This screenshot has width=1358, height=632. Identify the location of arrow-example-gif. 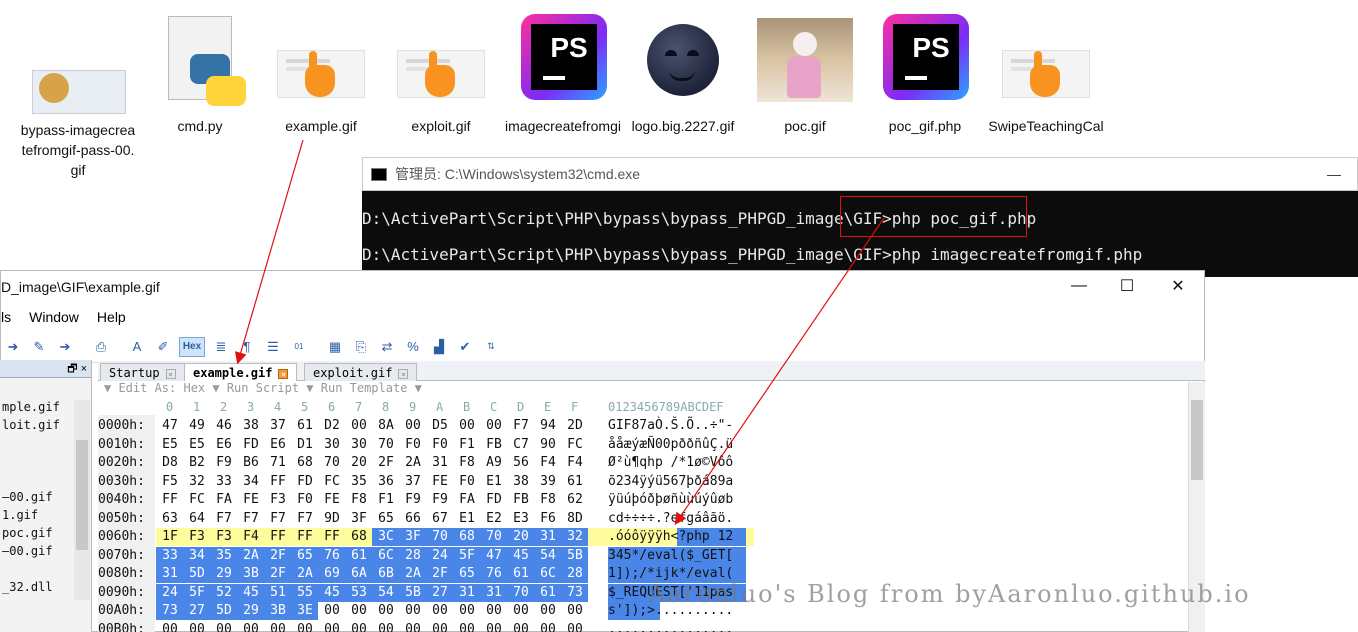
(269, 252).